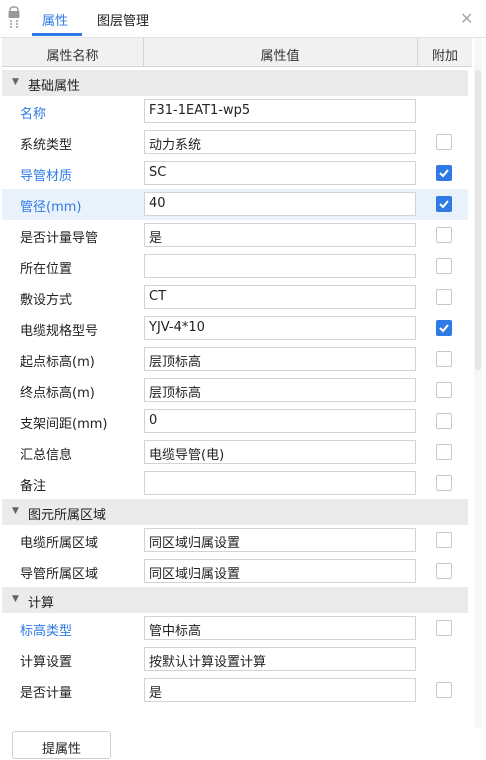  I want to click on property-row: 电缆规格型号 YJV-4*10, so click(235, 328).